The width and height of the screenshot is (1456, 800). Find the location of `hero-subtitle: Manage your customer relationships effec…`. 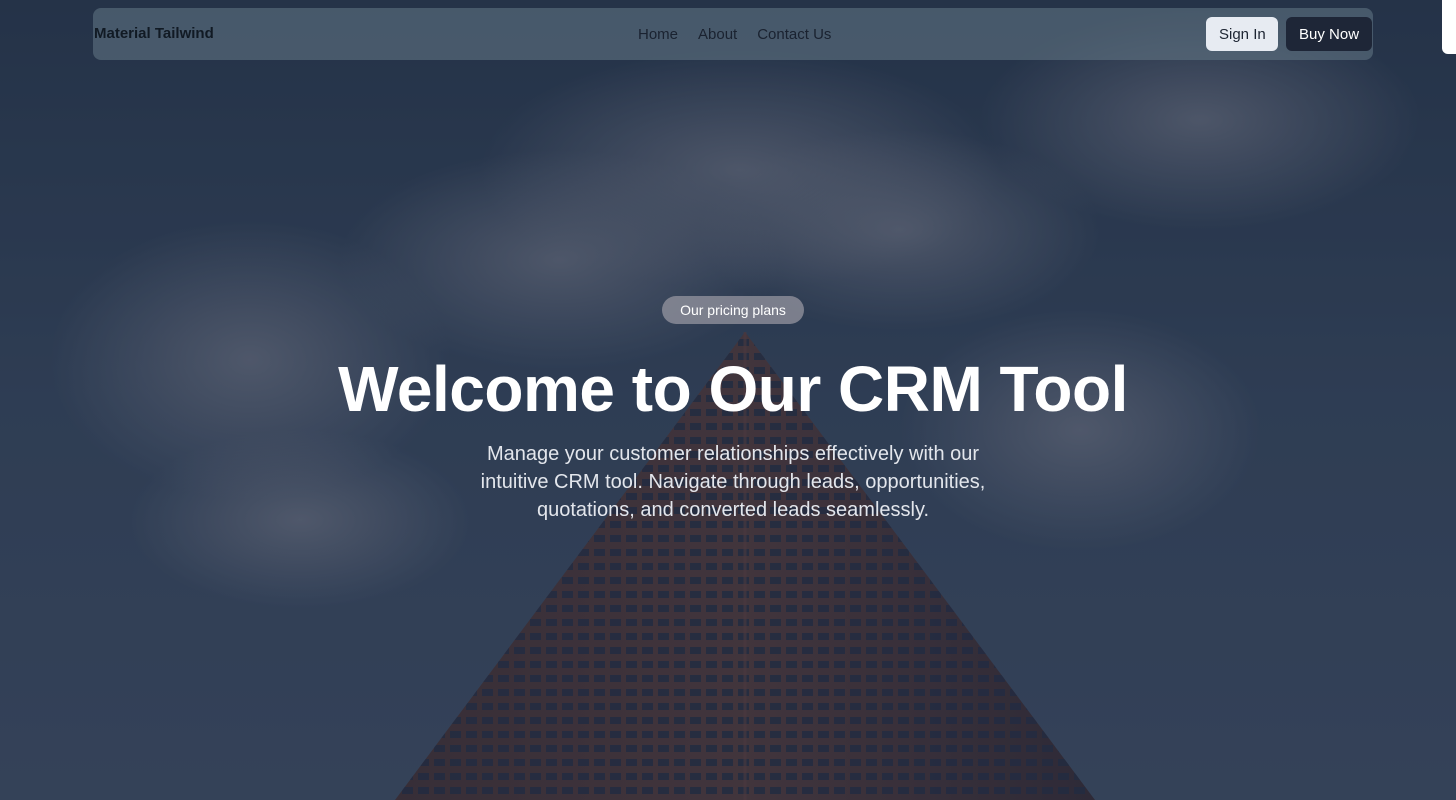

hero-subtitle: Manage your customer relationships effec… is located at coordinates (733, 482).